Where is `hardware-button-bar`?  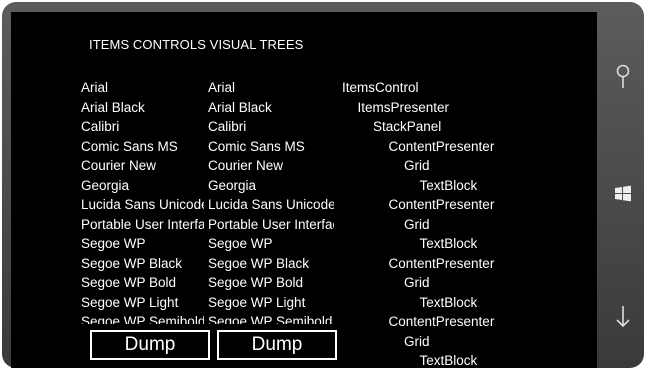
hardware-button-bar is located at coordinates (622, 190).